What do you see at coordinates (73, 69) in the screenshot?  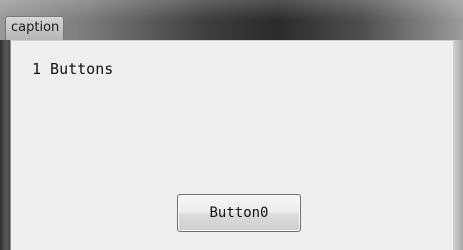 I see `button-count-label: 1 Buttons` at bounding box center [73, 69].